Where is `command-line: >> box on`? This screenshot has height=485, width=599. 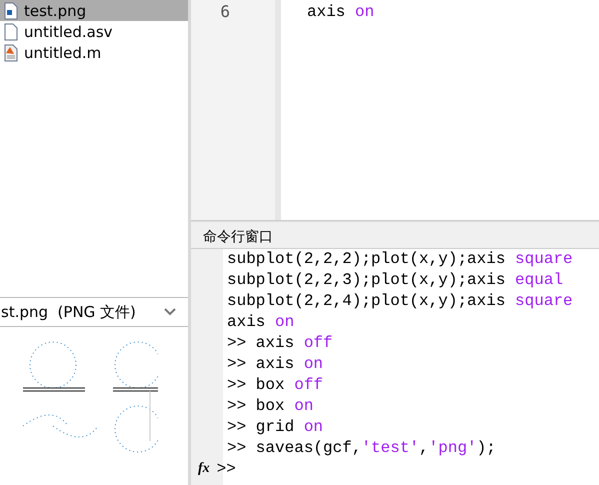
command-line: >> box on is located at coordinates (270, 406).